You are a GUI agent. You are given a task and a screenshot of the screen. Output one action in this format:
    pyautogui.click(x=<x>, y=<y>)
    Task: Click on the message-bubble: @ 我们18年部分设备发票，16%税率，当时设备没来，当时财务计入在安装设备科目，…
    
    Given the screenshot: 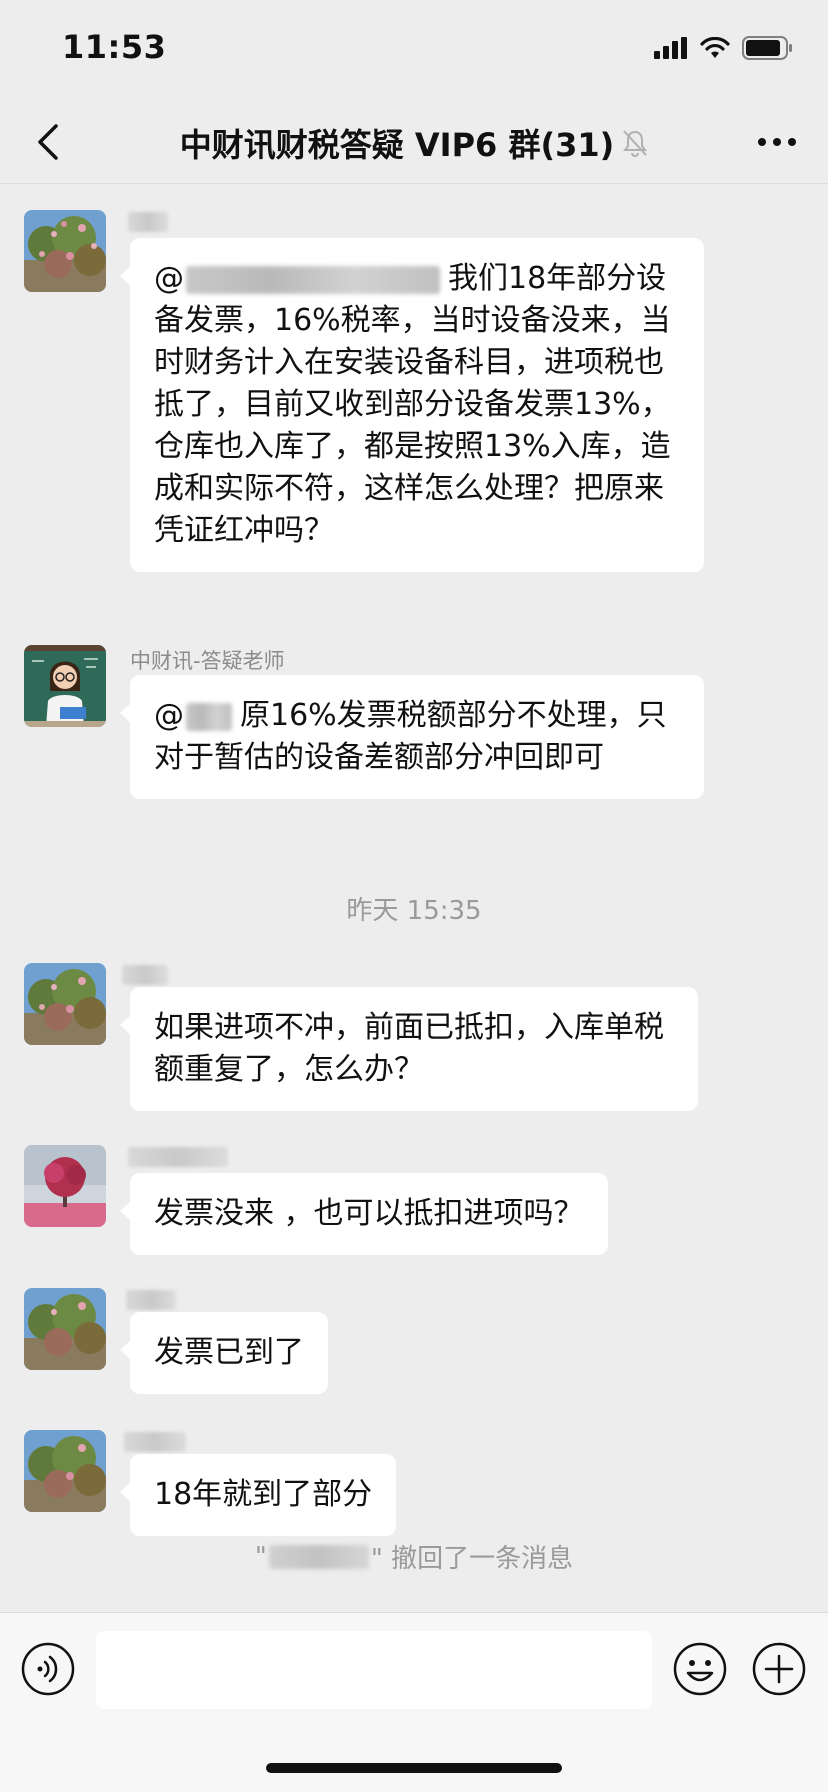 What is the action you would take?
    pyautogui.click(x=412, y=405)
    